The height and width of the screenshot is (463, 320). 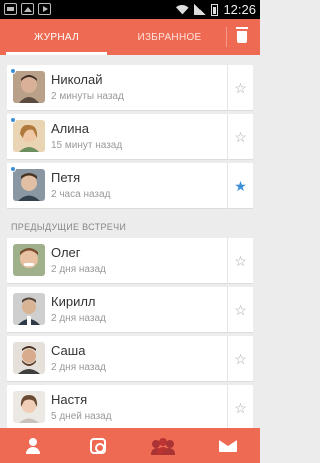 I want to click on list-item: Саша 2 дня назад ☆, so click(x=130, y=359).